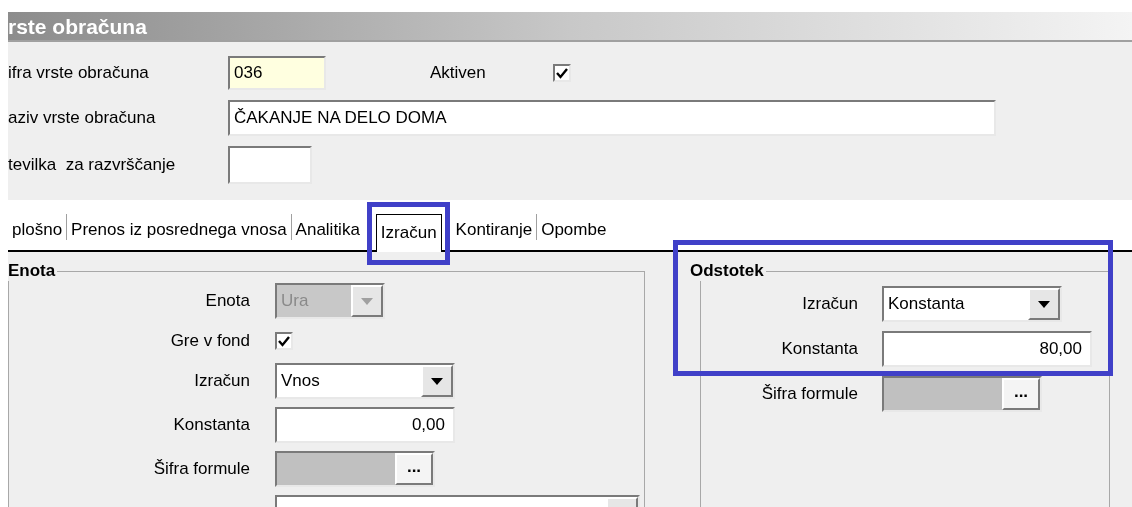  Describe the element at coordinates (728, 271) in the screenshot. I see `group-title: Odstotek` at that location.